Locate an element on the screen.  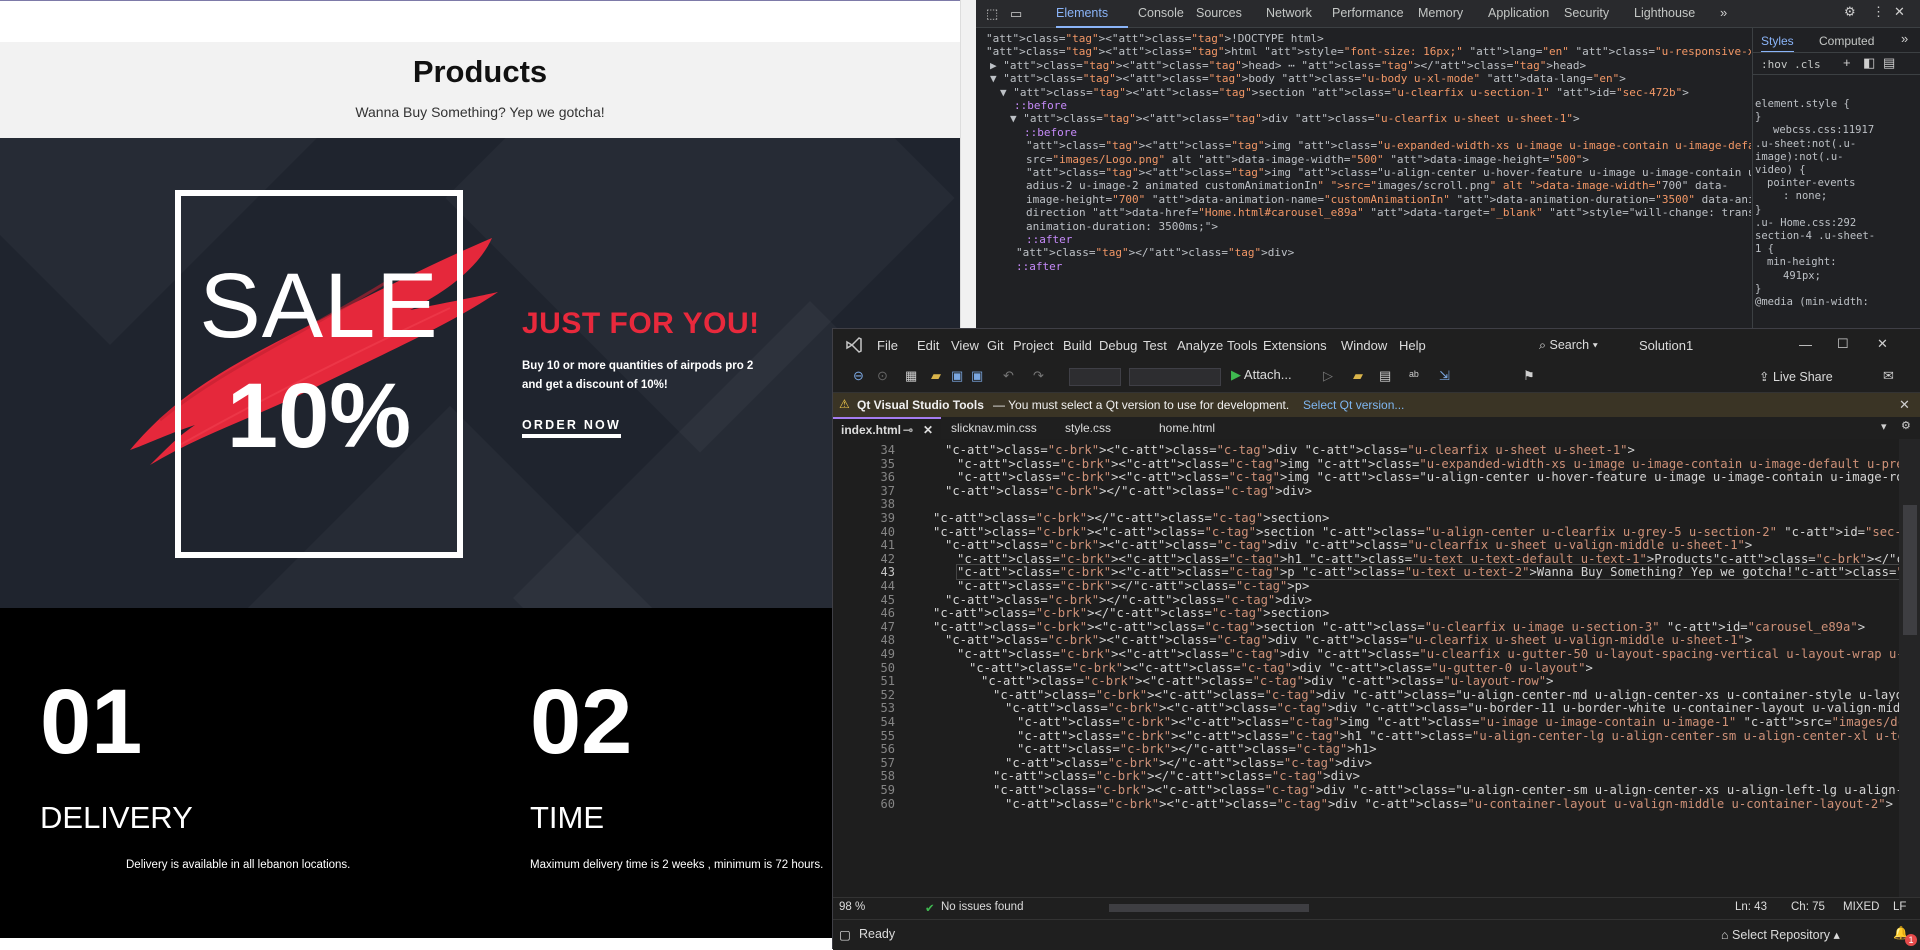
inspect-element-icon: ⬚ is located at coordinates (992, 14).